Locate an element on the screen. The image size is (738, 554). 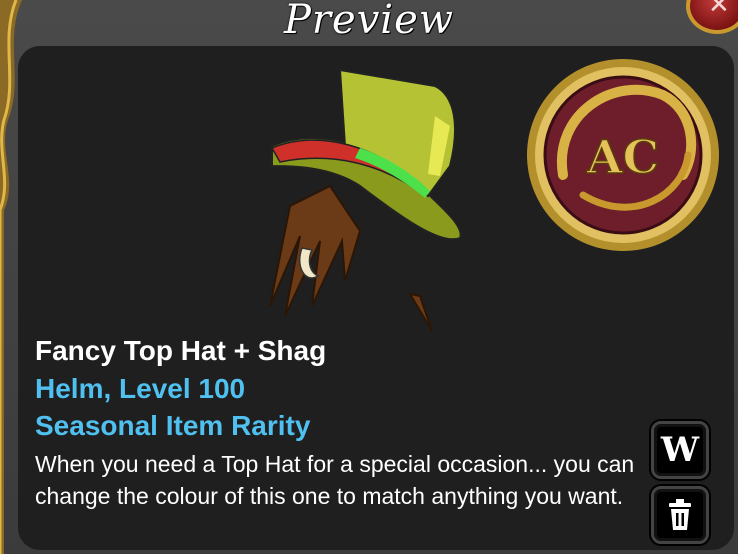
trash-icon is located at coordinates (680, 514).